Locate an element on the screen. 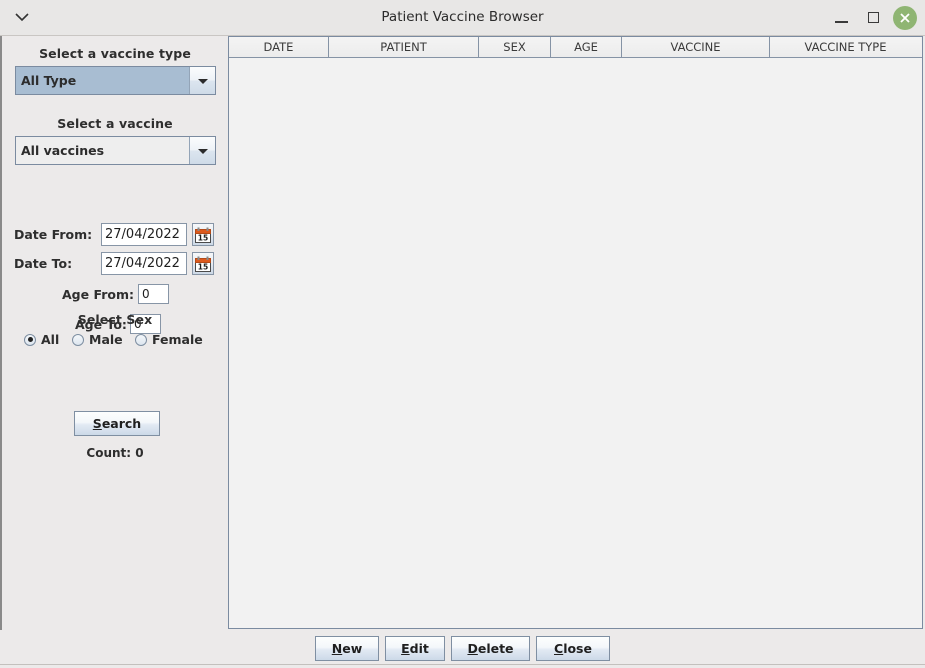 The height and width of the screenshot is (668, 925). search-button-mnemonic: S is located at coordinates (97, 423).